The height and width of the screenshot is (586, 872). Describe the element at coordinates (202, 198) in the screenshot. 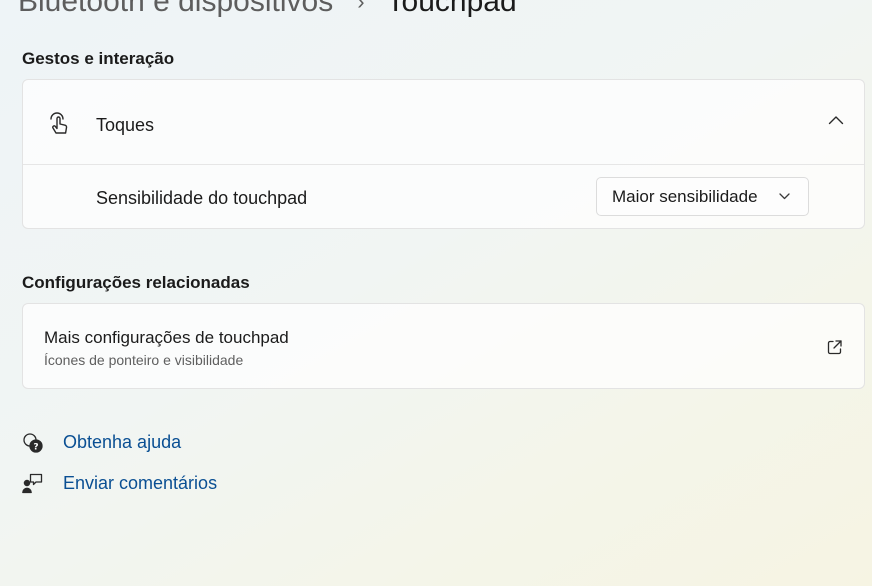

I see `touchpad-sensitivity-label: Sensibilidade do touchpad` at that location.